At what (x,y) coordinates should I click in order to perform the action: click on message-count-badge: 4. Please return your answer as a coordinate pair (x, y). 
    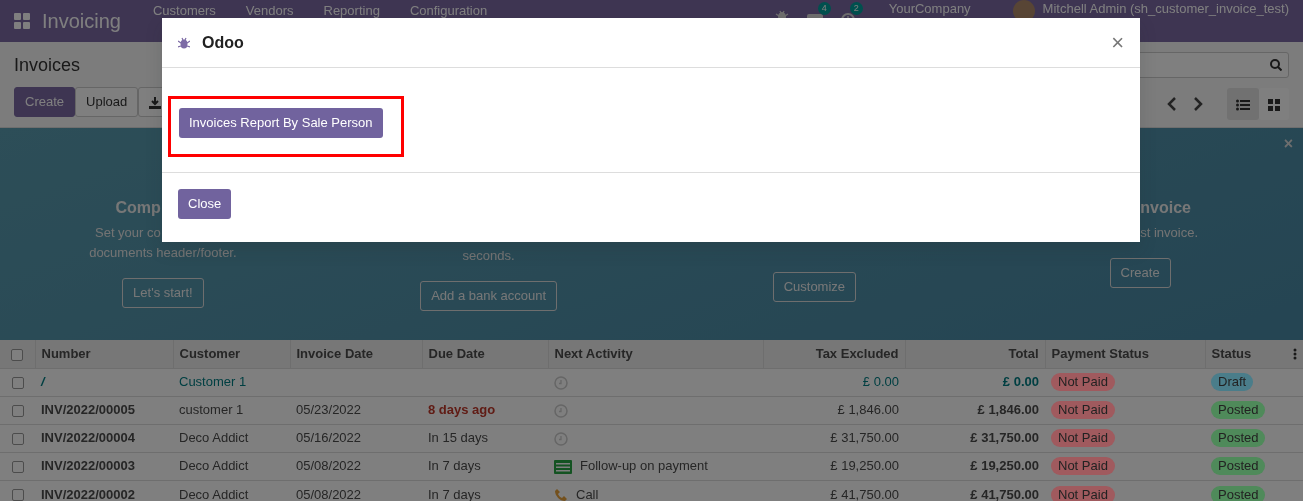
    Looking at the image, I should click on (824, 8).